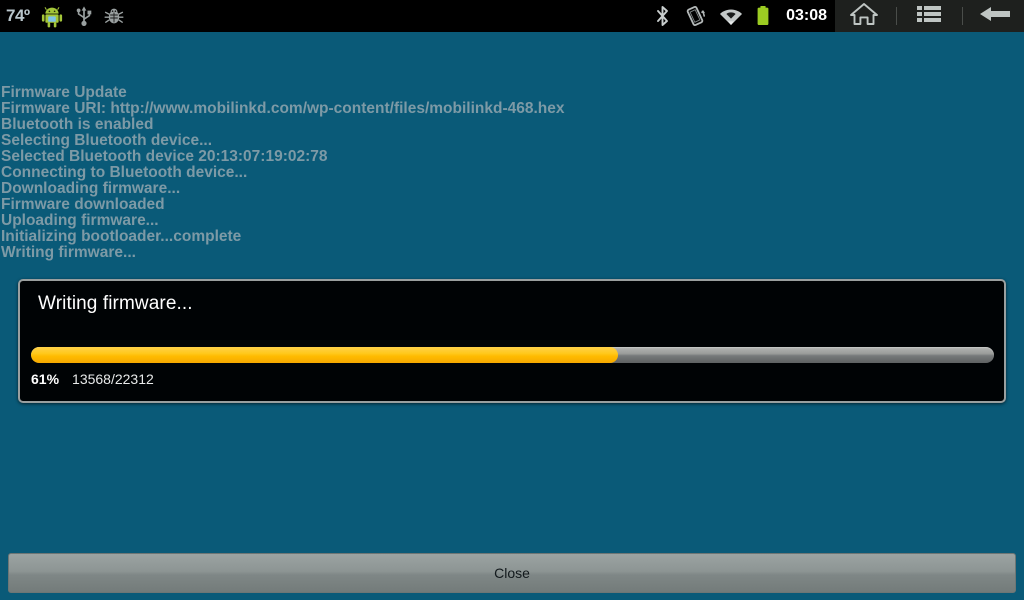 This screenshot has height=600, width=1024. Describe the element at coordinates (64, 92) in the screenshot. I see `log-line: Firmware Update` at that location.